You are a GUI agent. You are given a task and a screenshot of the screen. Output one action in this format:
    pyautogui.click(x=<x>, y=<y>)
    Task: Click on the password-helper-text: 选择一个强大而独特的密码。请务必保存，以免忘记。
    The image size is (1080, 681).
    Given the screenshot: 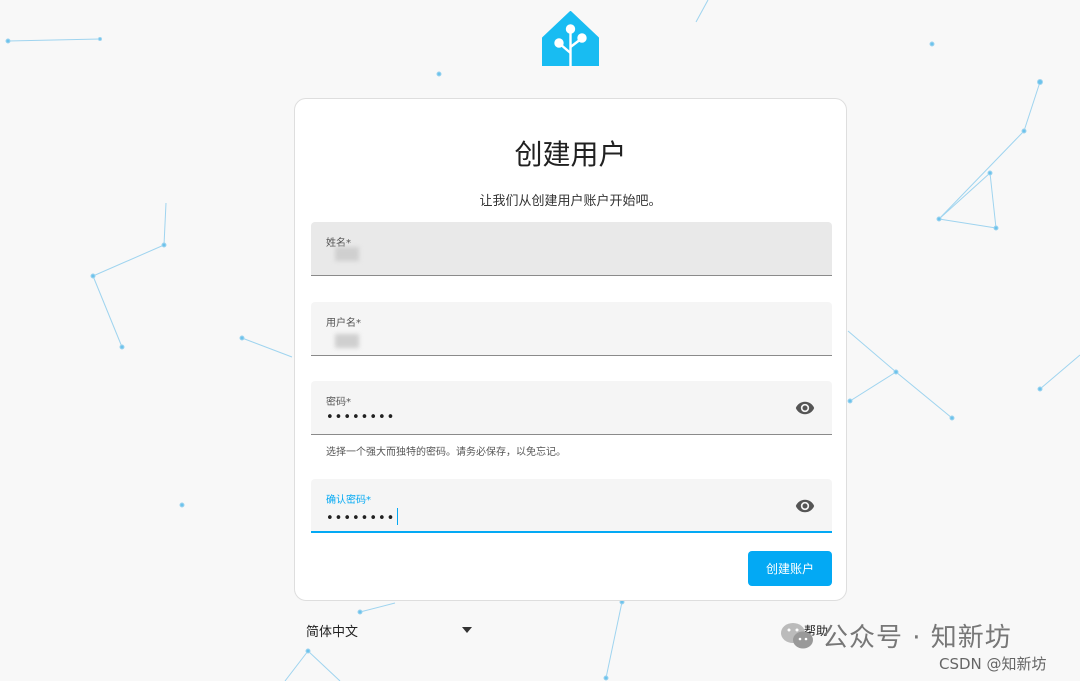 What is the action you would take?
    pyautogui.click(x=446, y=452)
    